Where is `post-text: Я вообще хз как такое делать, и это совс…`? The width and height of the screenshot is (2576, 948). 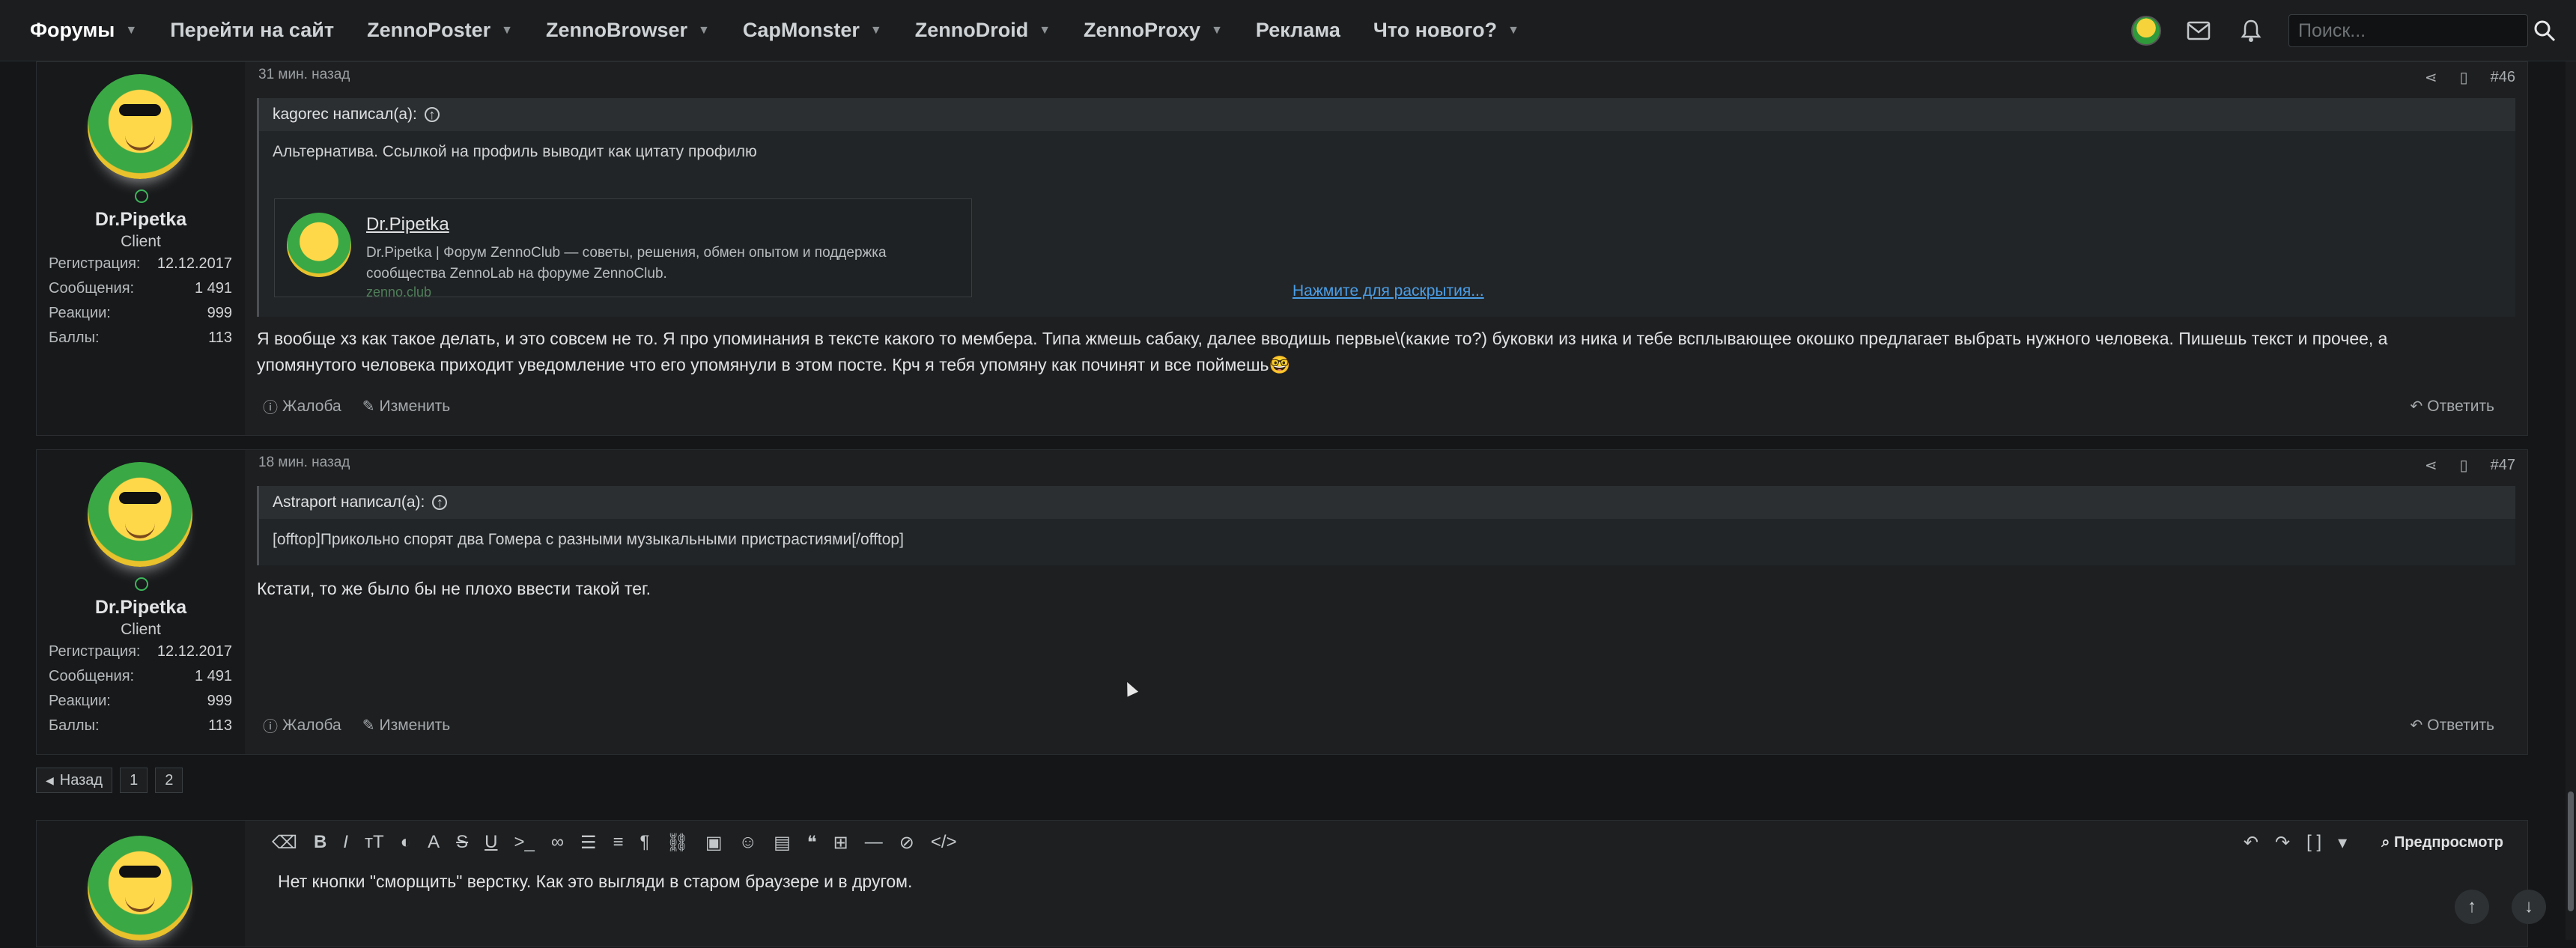
post-text: Я вообще хз как такое делать, и это совс… is located at coordinates (1322, 351).